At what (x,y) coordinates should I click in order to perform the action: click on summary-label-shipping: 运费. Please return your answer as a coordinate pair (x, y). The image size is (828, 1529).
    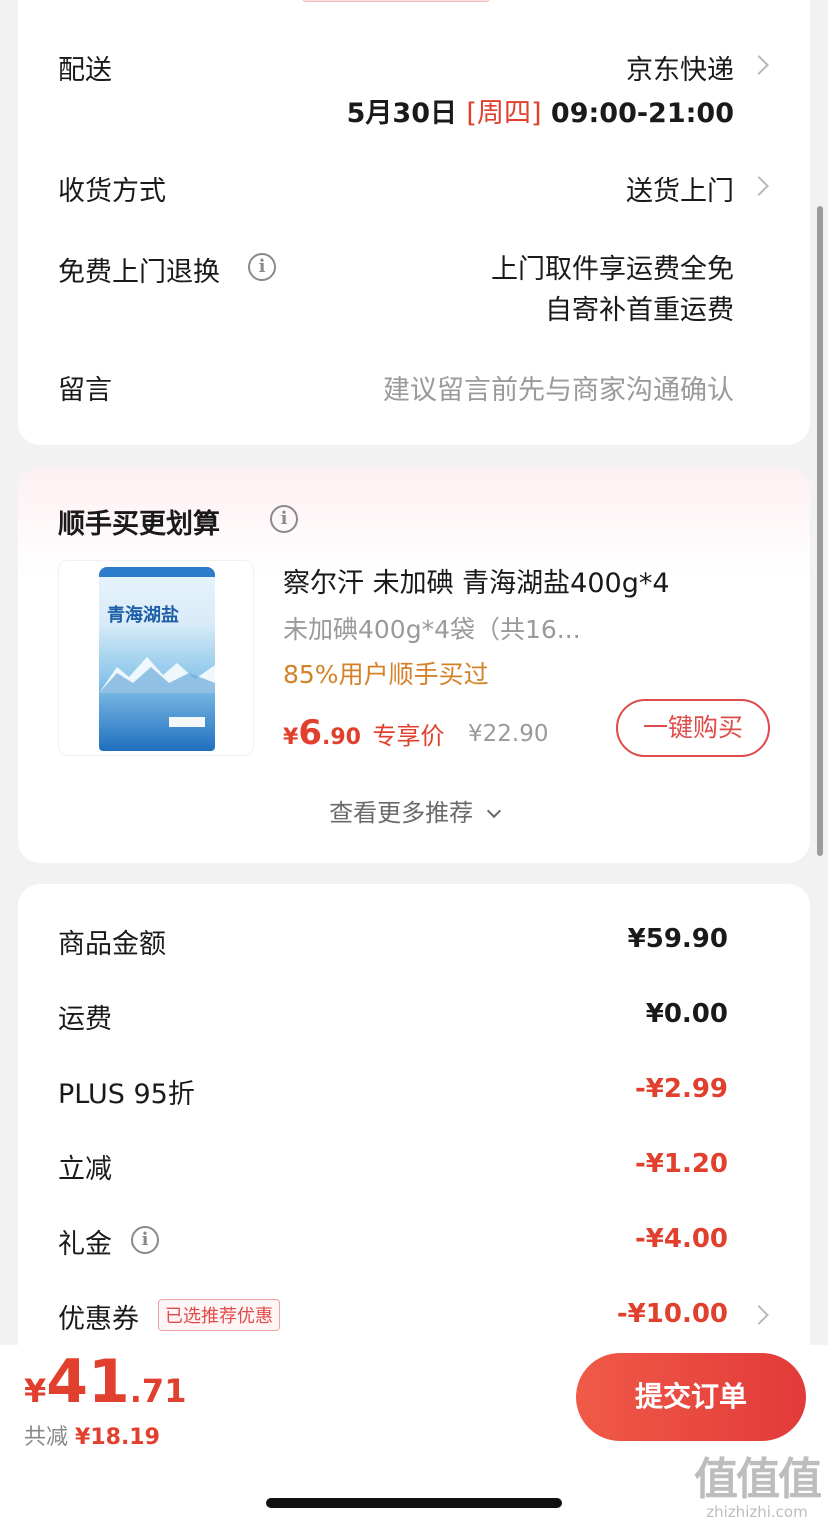
    Looking at the image, I should click on (85, 1019).